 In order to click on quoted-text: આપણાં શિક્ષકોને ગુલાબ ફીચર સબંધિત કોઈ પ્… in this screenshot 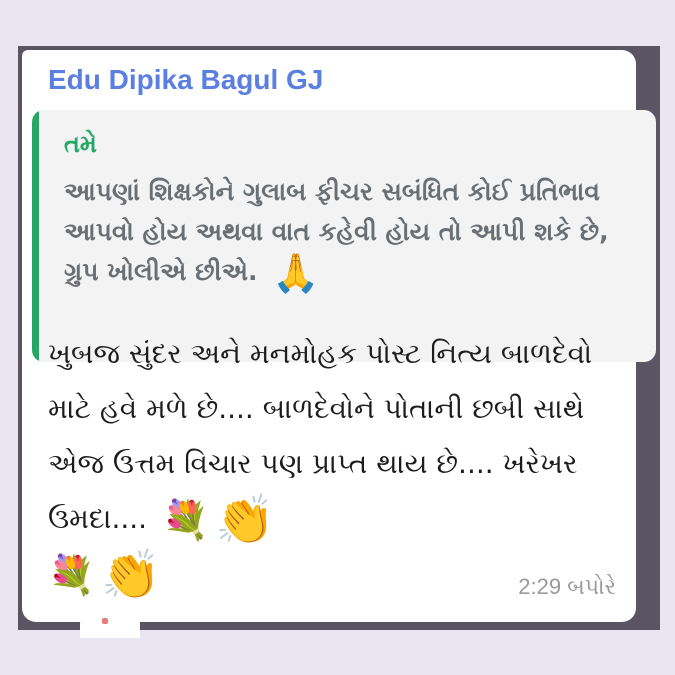, I will do `click(336, 231)`.